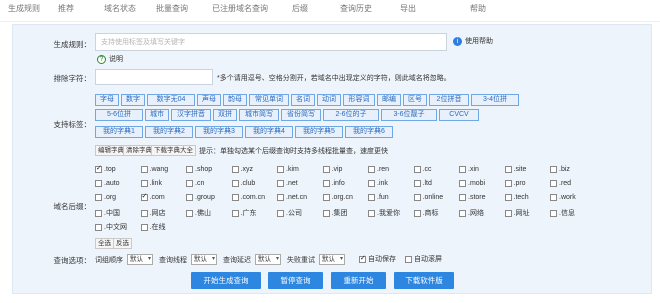 This screenshot has height=303, width=660. Describe the element at coordinates (107, 183) in the screenshot. I see `suffix-checkbox: .auto` at that location.